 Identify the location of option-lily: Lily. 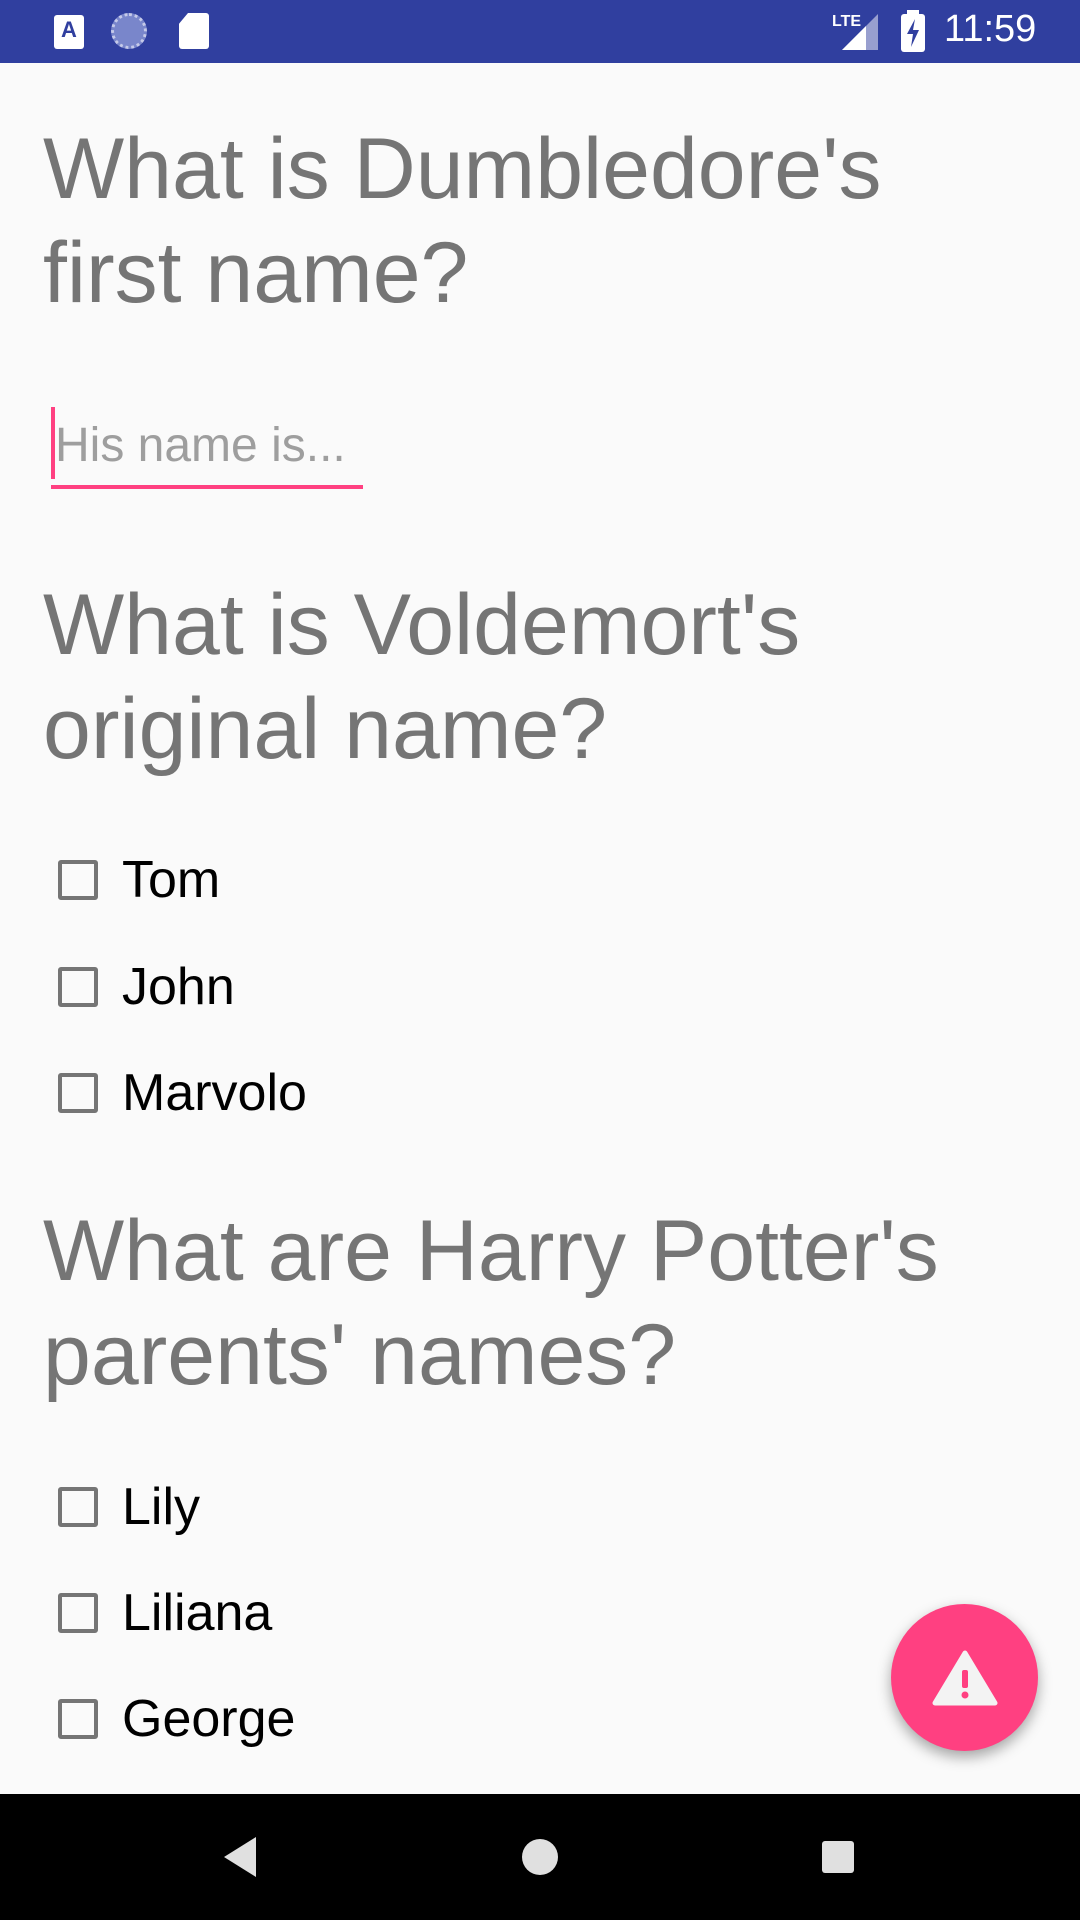
(129, 1507).